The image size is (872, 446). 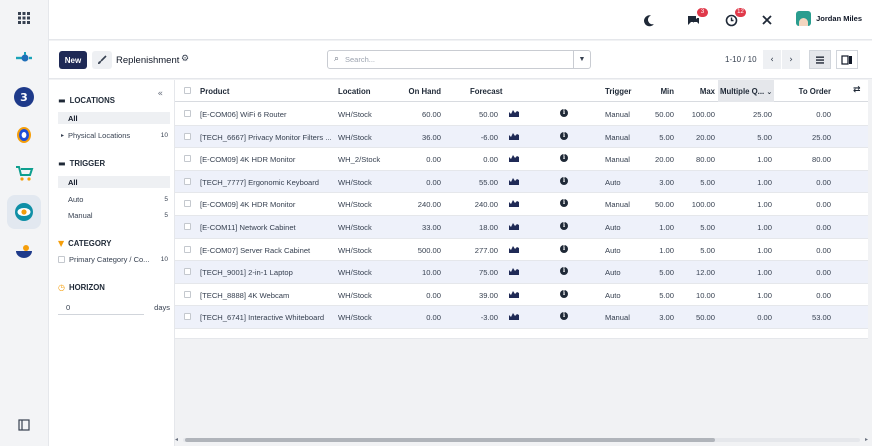 What do you see at coordinates (659, 91) in the screenshot?
I see `col-min: Min` at bounding box center [659, 91].